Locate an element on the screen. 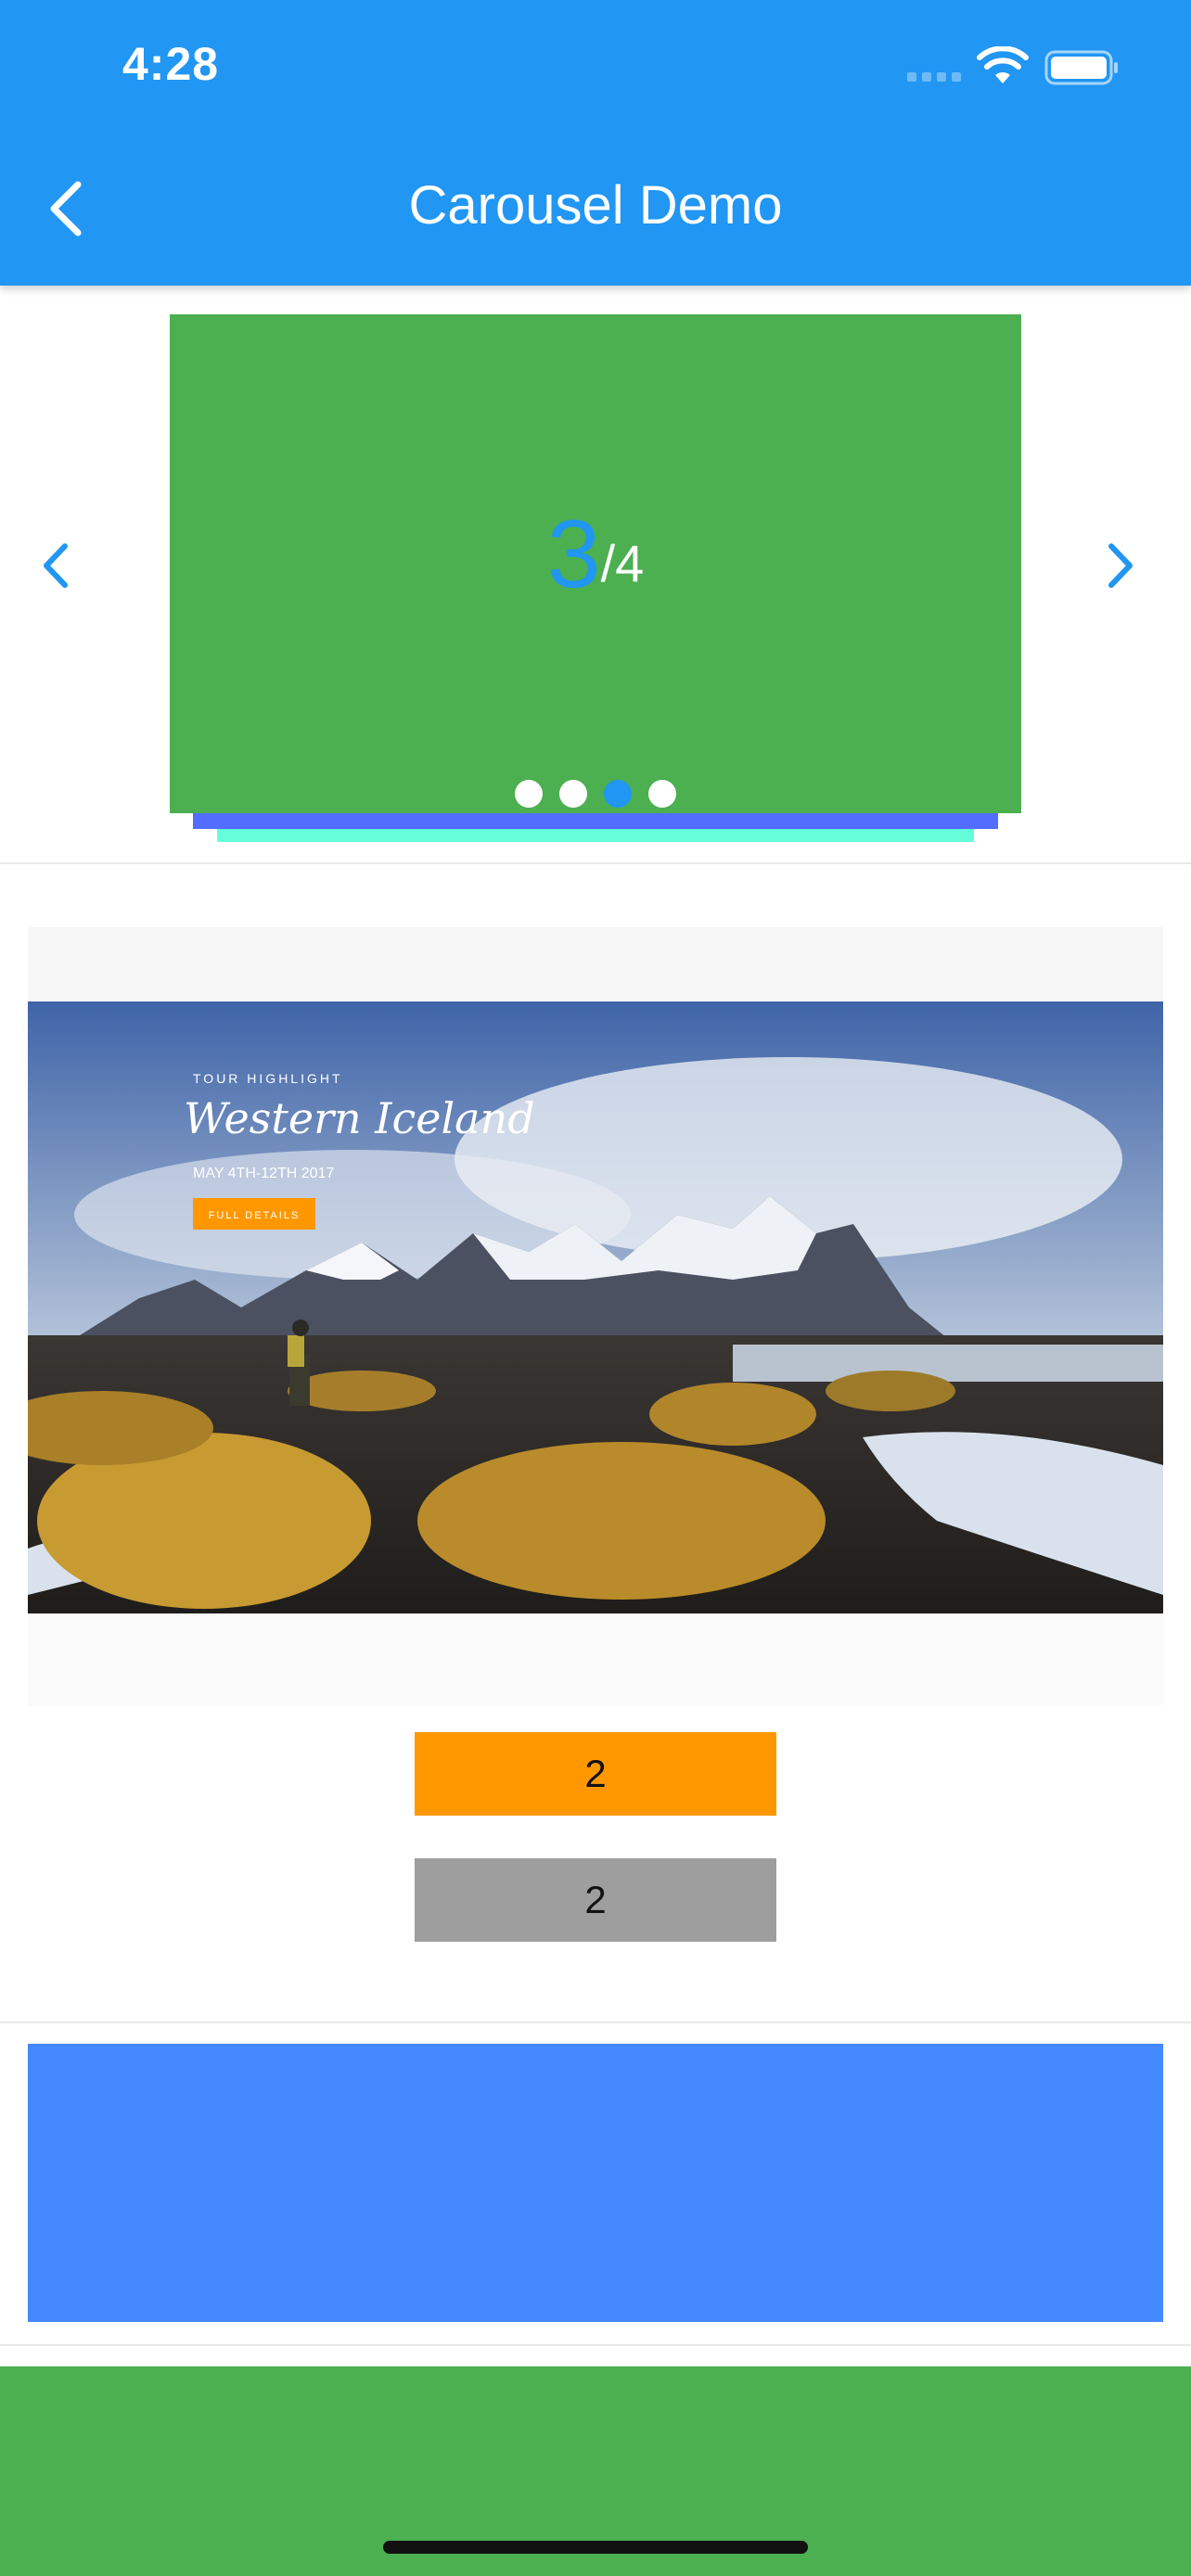  carousel-slide: 3/4 is located at coordinates (595, 563).